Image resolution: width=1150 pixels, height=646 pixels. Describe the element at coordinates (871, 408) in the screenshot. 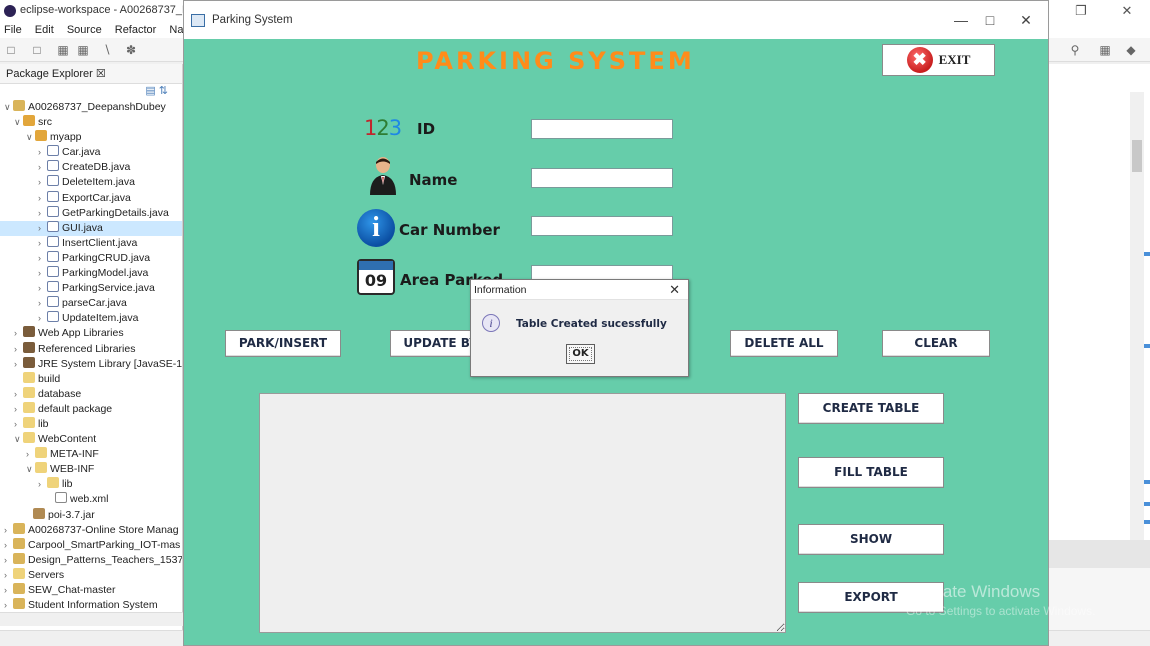

I see `create-table-button: CREATE TABLE` at that location.